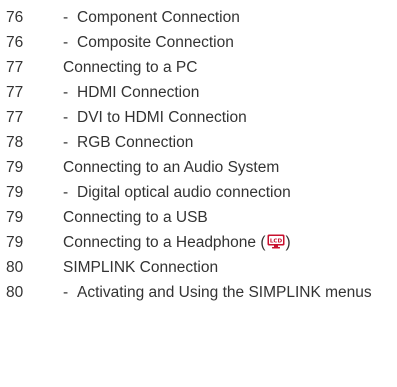 This screenshot has width=397, height=387. Describe the element at coordinates (155, 42) in the screenshot. I see `toc-title-text: Composite Connection` at that location.